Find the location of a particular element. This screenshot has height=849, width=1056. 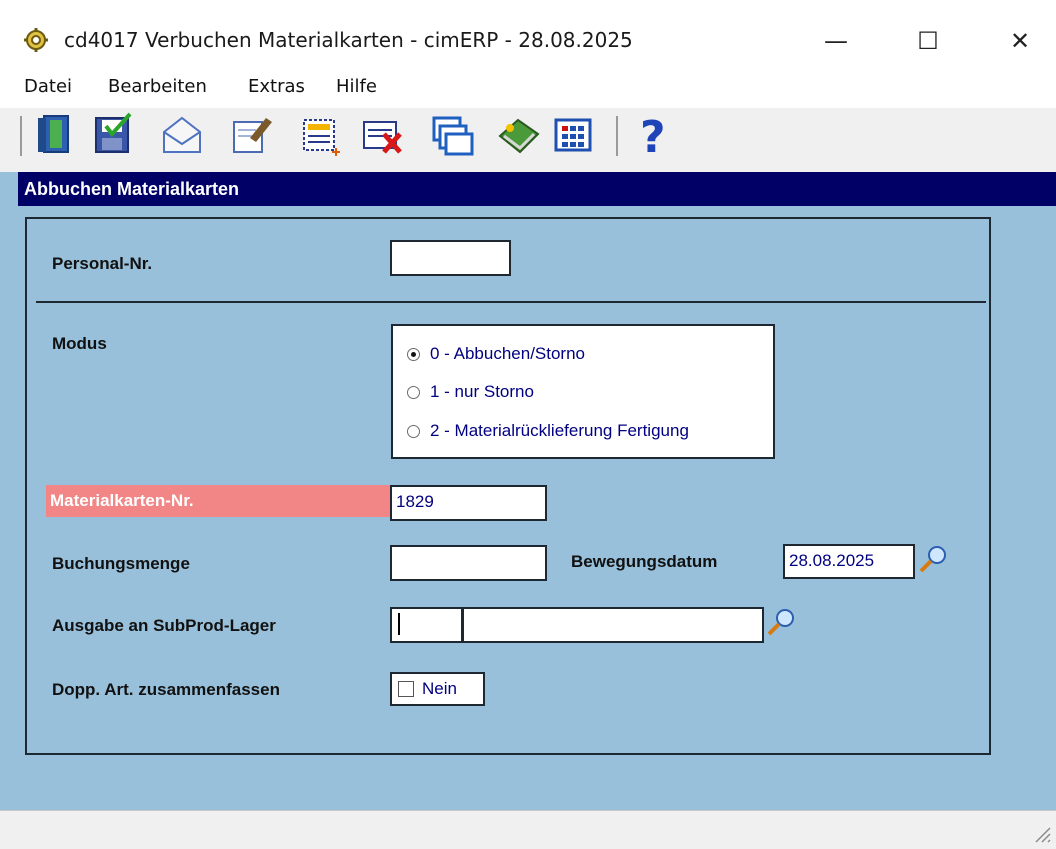

bewegungsdatum-input: 28.08.2025 is located at coordinates (849, 561).